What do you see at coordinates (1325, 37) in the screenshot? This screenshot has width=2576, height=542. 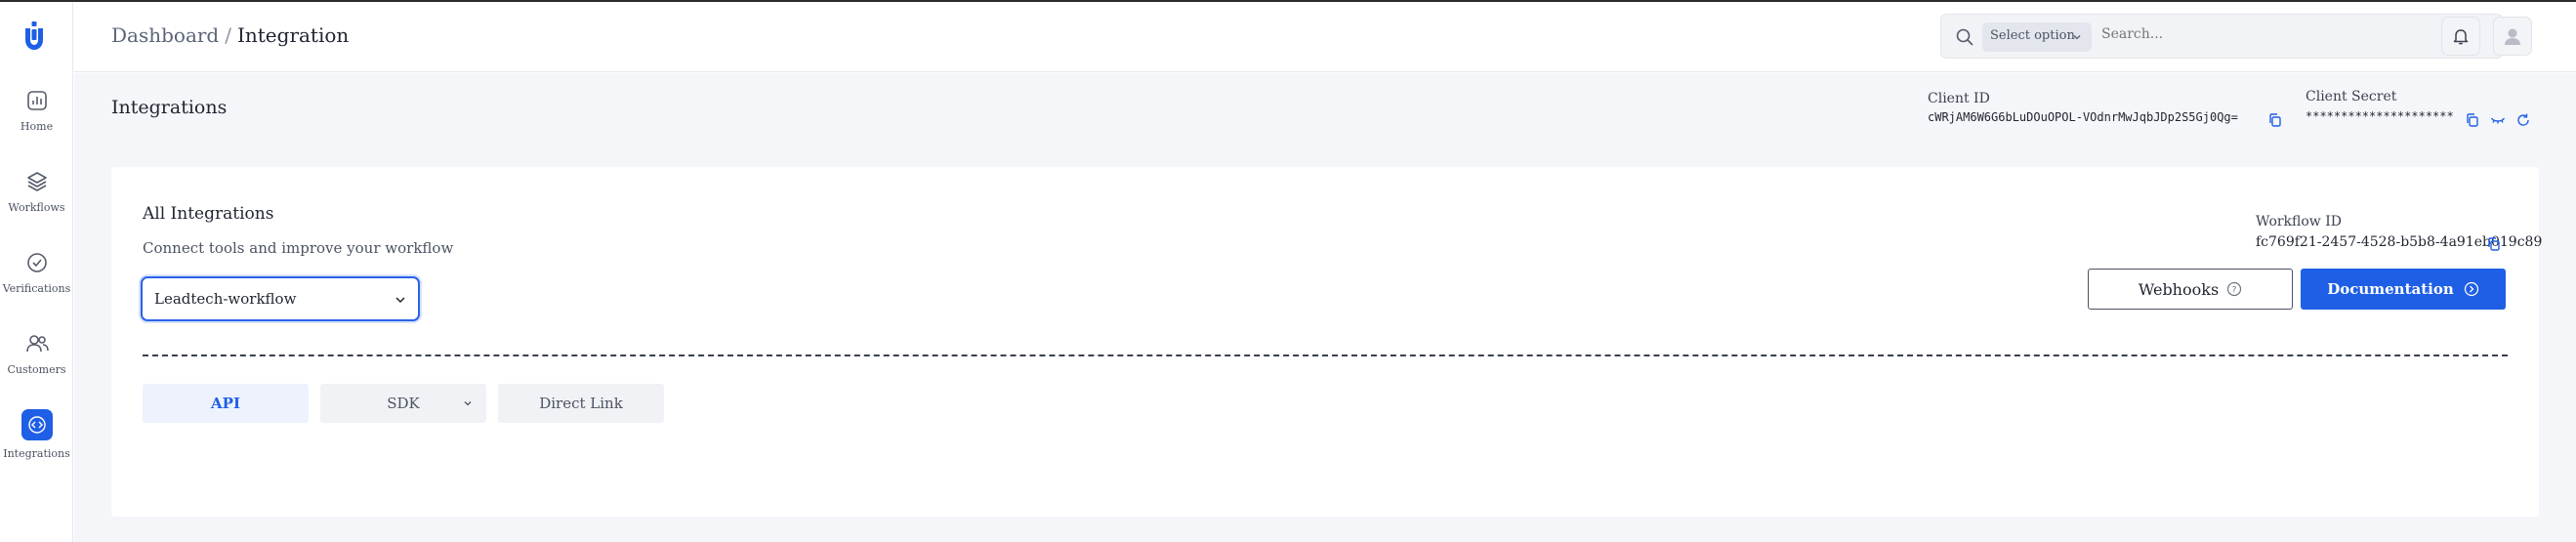 I see `topbar: Dashboard / Integration Select option` at bounding box center [1325, 37].